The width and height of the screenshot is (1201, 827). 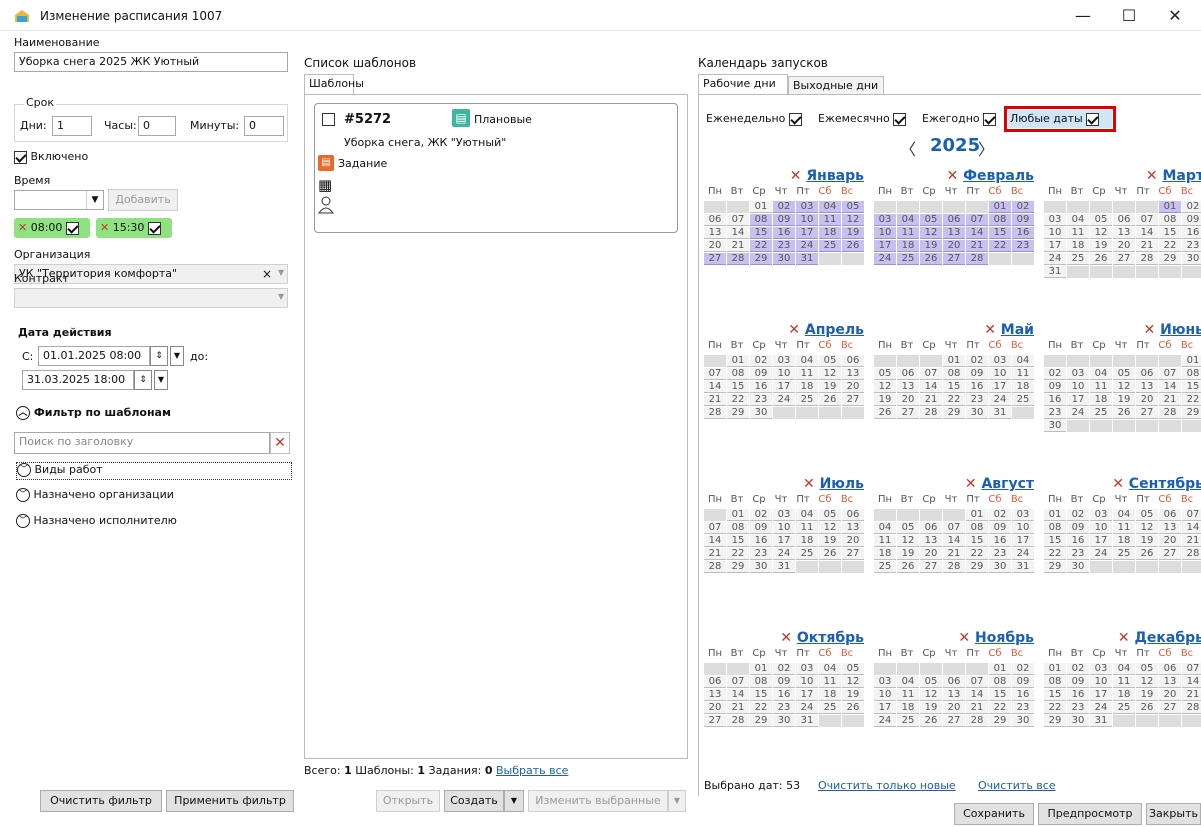 What do you see at coordinates (104, 227) in the screenshot?
I see `remove-time-icon: ✕` at bounding box center [104, 227].